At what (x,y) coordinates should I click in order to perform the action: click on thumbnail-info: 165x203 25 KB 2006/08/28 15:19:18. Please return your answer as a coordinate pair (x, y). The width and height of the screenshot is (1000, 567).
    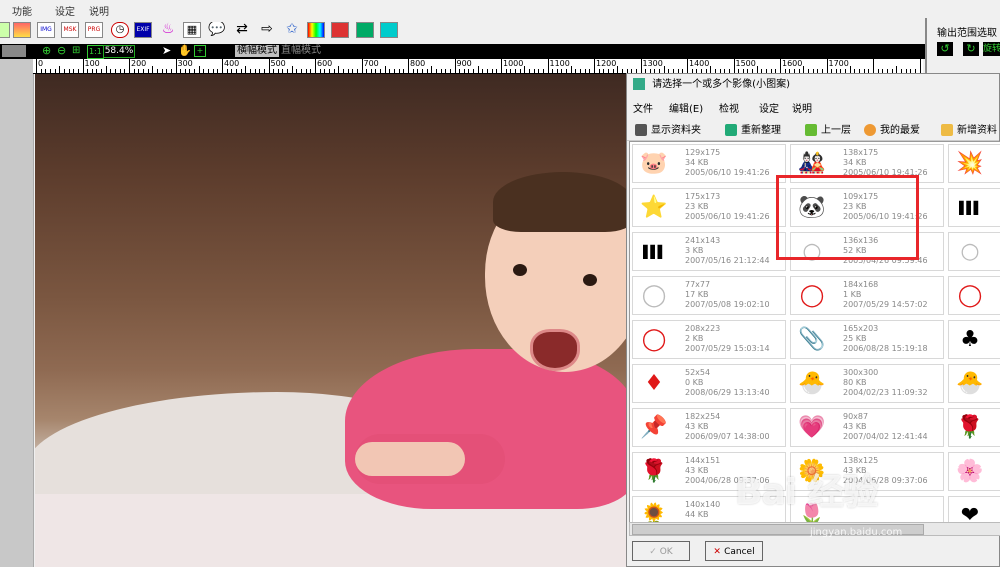
    Looking at the image, I should click on (885, 339).